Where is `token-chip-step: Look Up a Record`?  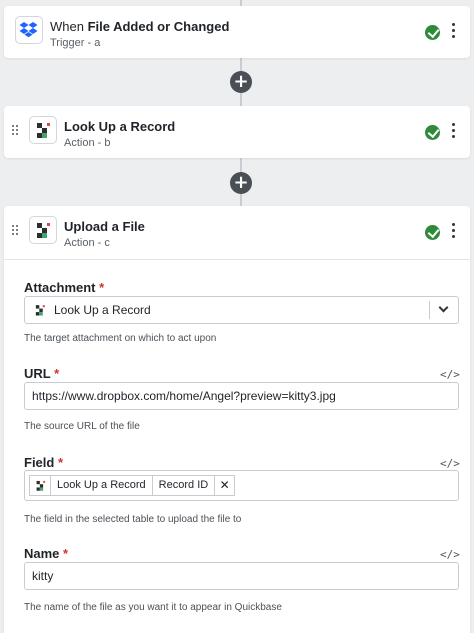
token-chip-step: Look Up a Record is located at coordinates (101, 485).